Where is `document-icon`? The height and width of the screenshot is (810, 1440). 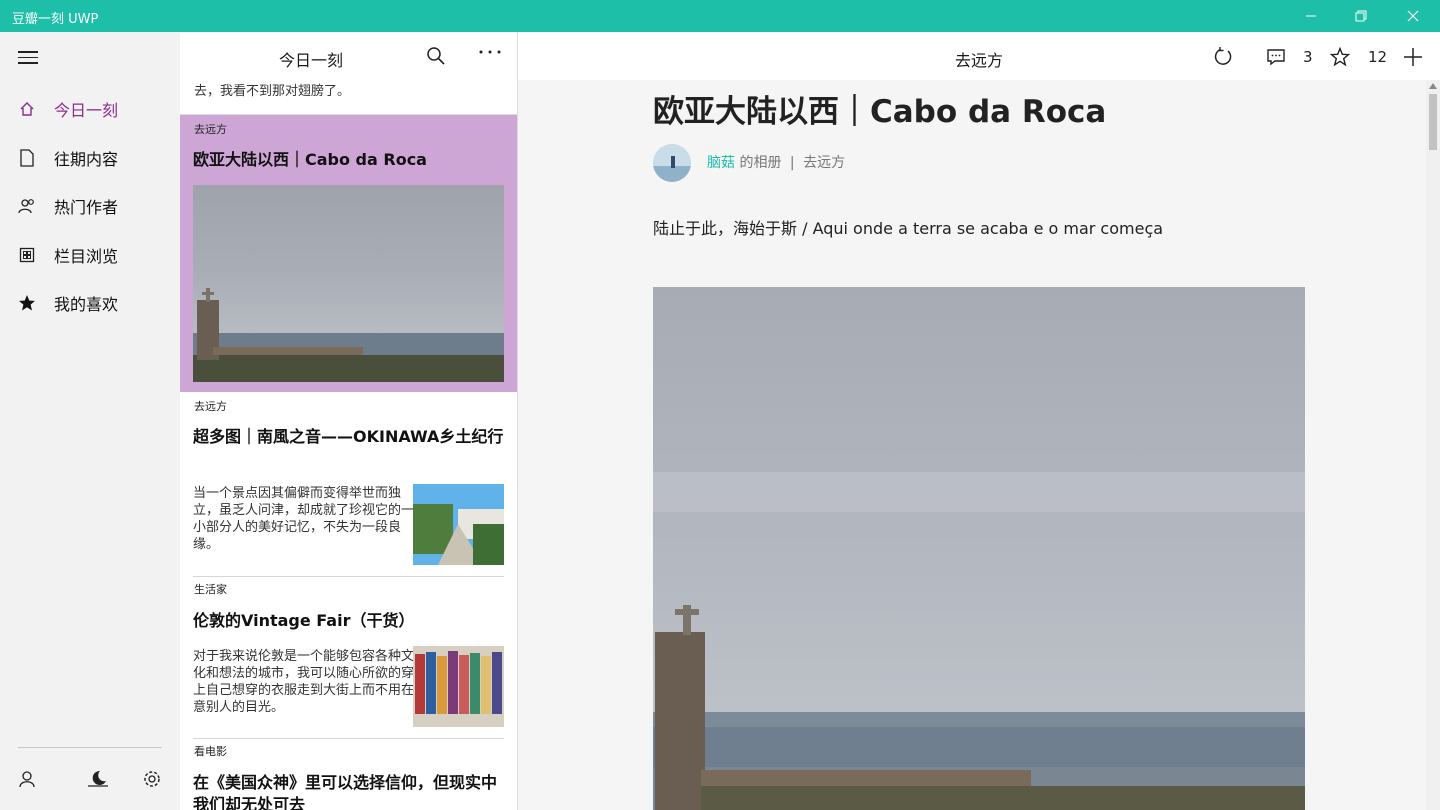 document-icon is located at coordinates (27, 158).